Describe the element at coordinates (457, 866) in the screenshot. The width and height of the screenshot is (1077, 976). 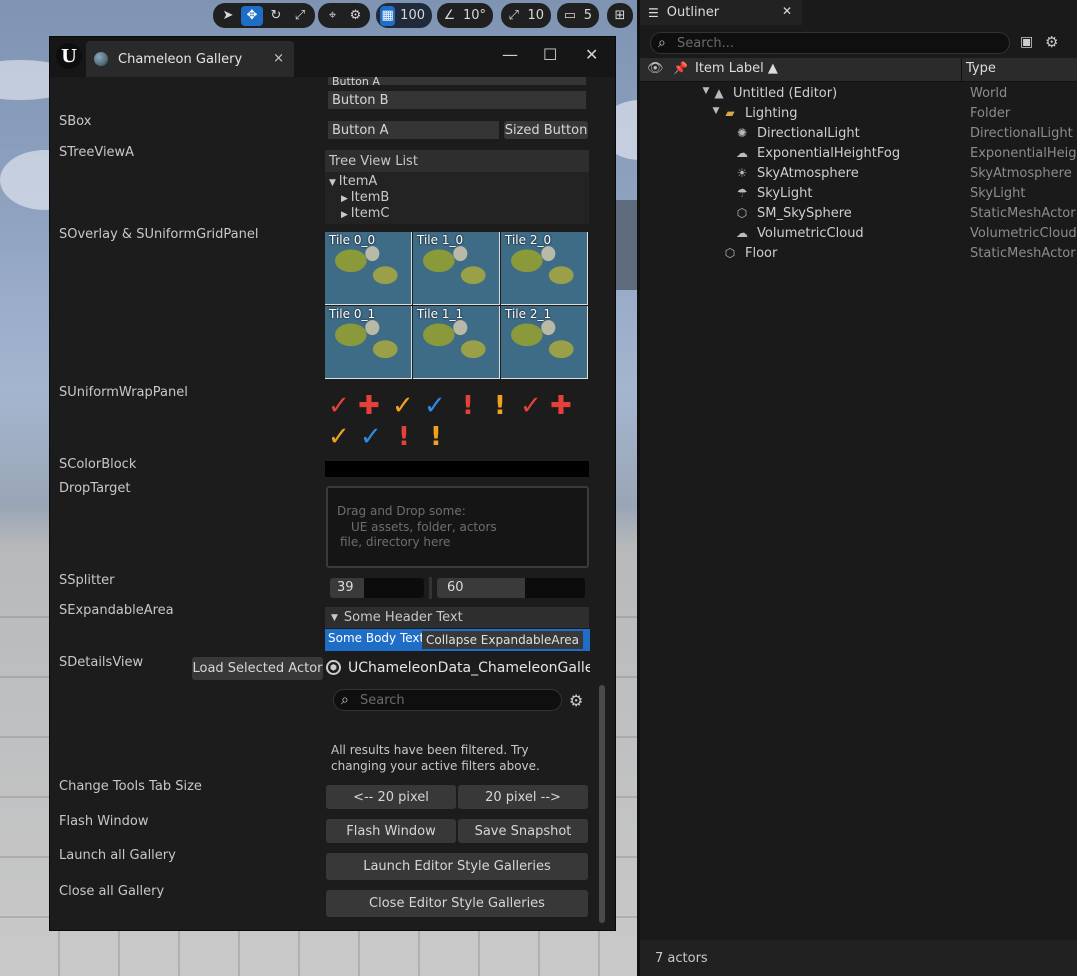
I see `launch-galleries-button: Launch Editor Style Galleries` at that location.